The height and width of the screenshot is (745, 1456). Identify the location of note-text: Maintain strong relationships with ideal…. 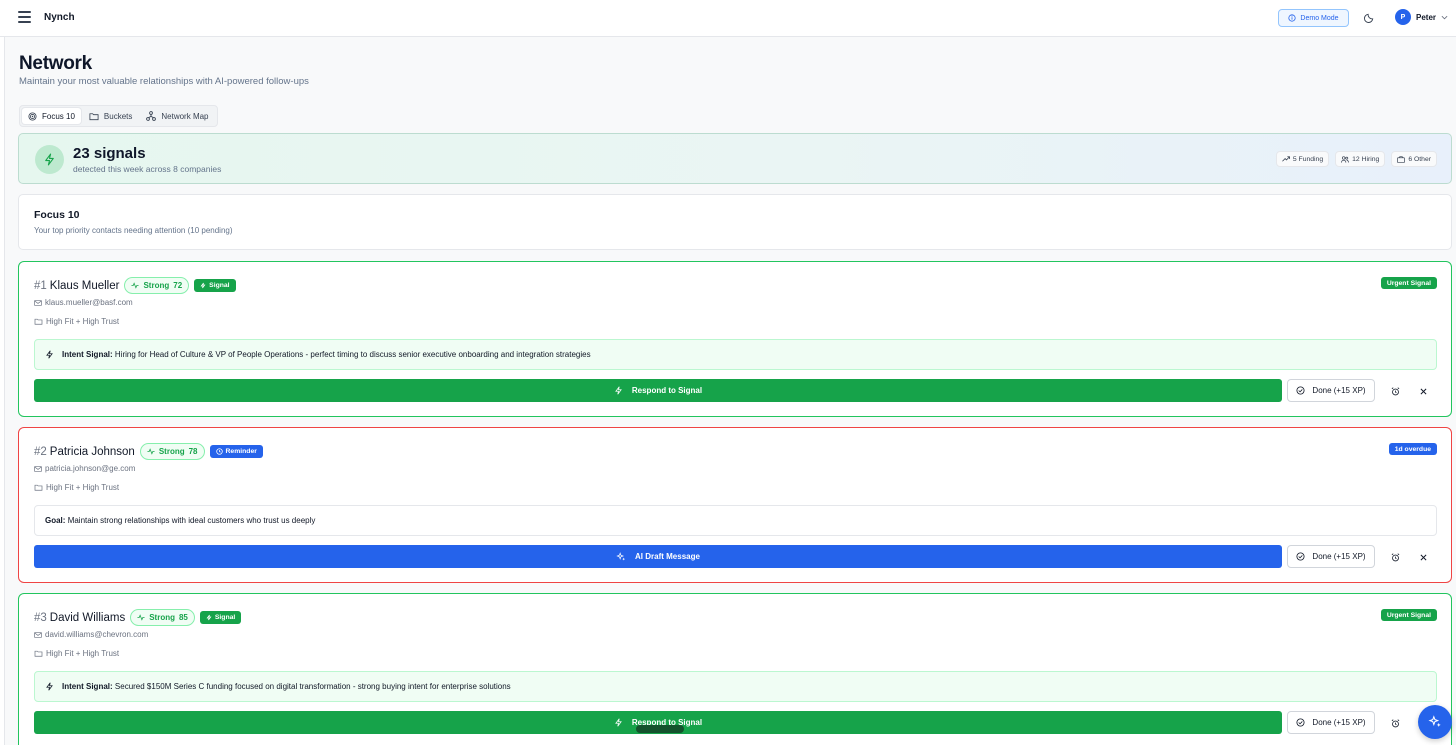
(191, 520).